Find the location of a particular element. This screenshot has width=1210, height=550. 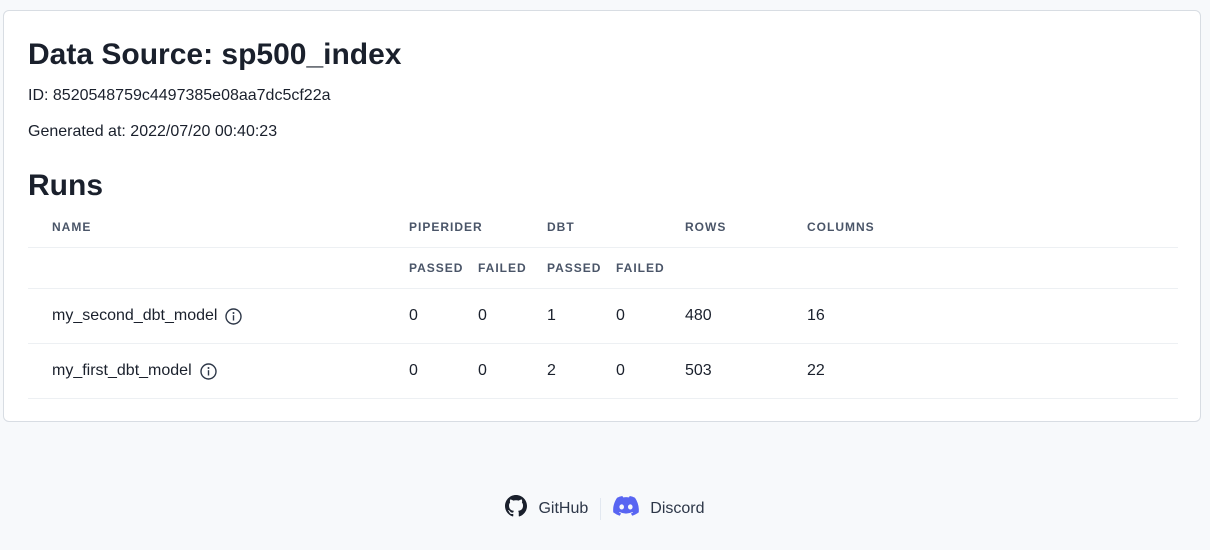

header-name: NAME is located at coordinates (218, 227).